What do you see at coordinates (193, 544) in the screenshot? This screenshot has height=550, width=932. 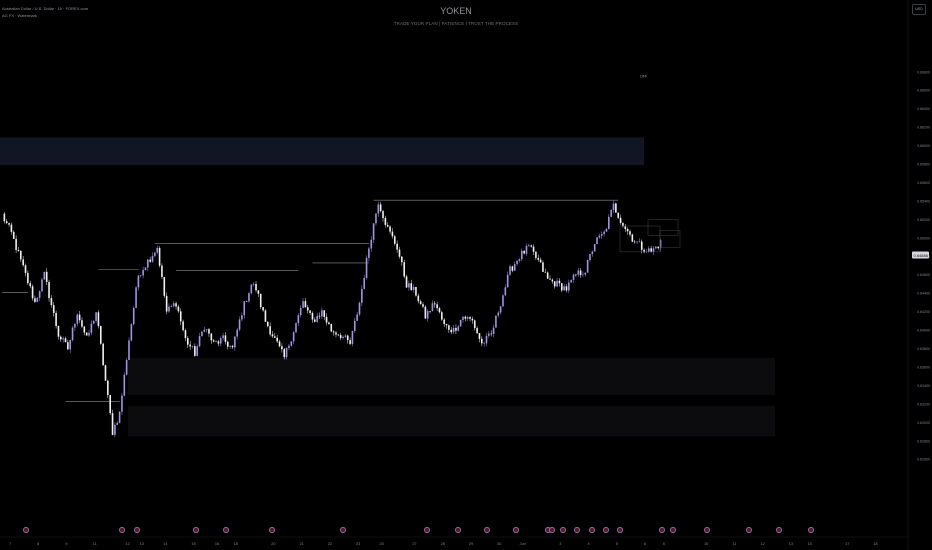 I see `time-tick-label: 15` at bounding box center [193, 544].